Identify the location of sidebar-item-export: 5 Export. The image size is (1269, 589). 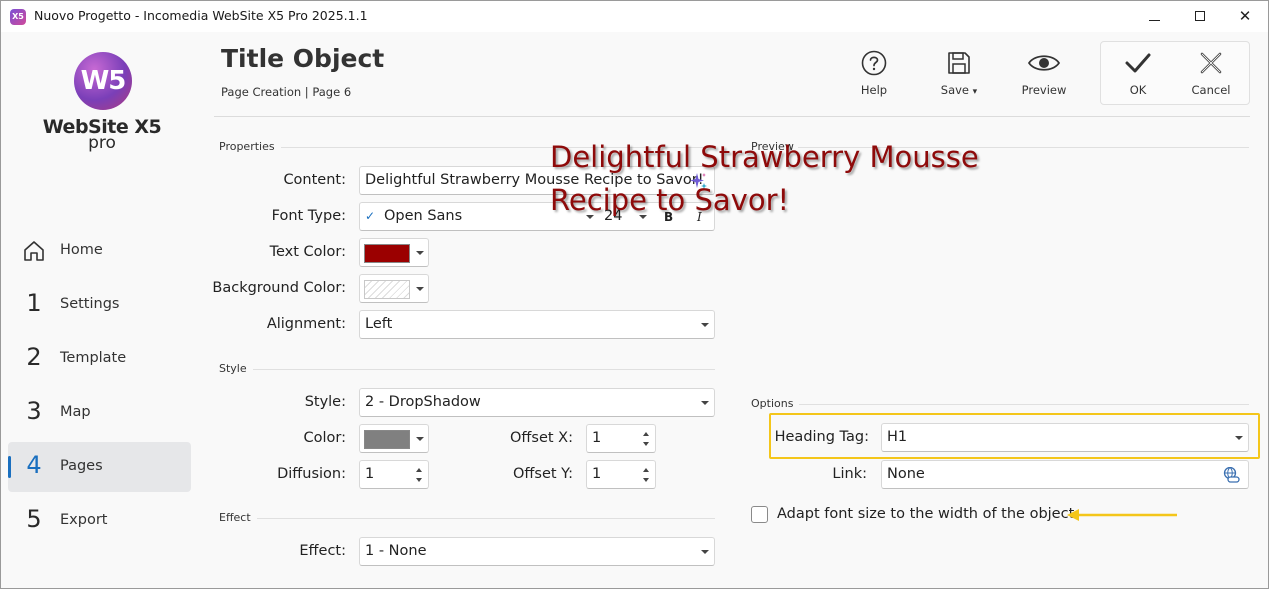
(99, 521).